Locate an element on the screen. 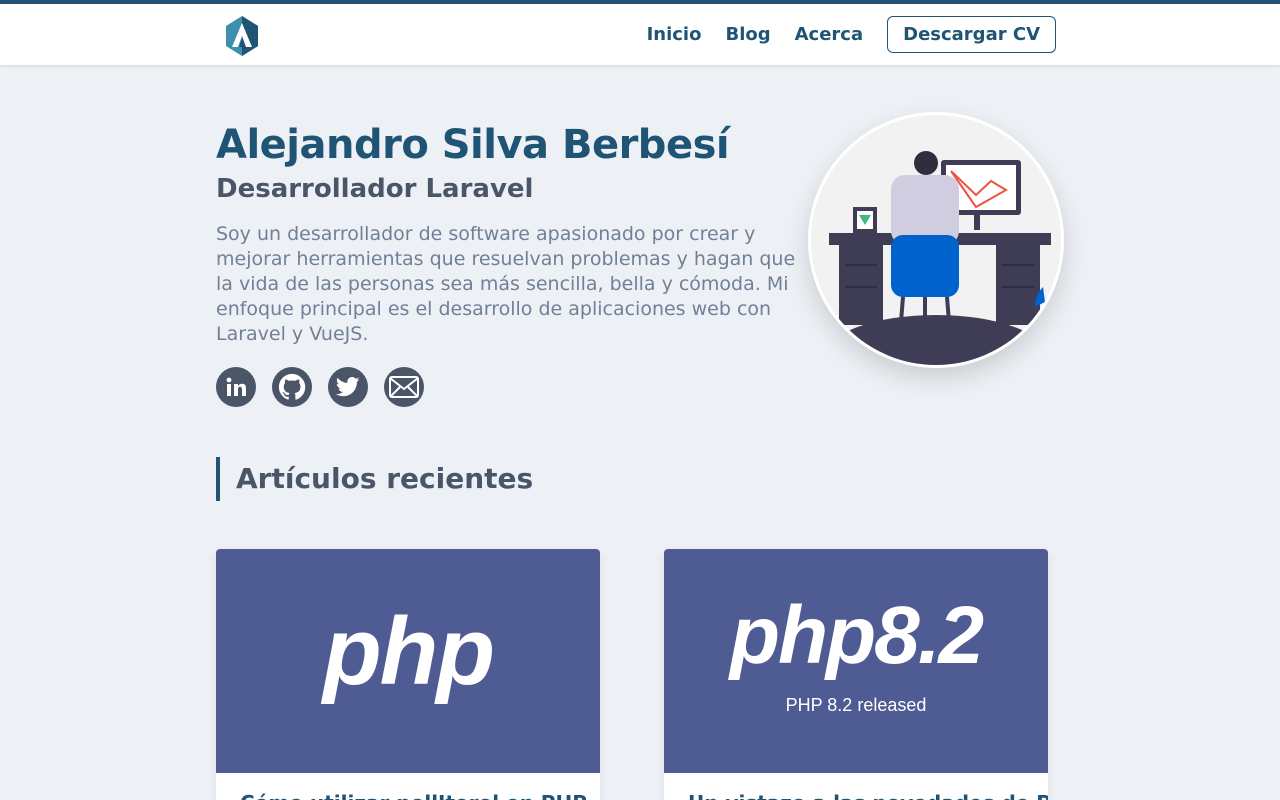 The image size is (1280, 800). social-links is located at coordinates (516, 387).